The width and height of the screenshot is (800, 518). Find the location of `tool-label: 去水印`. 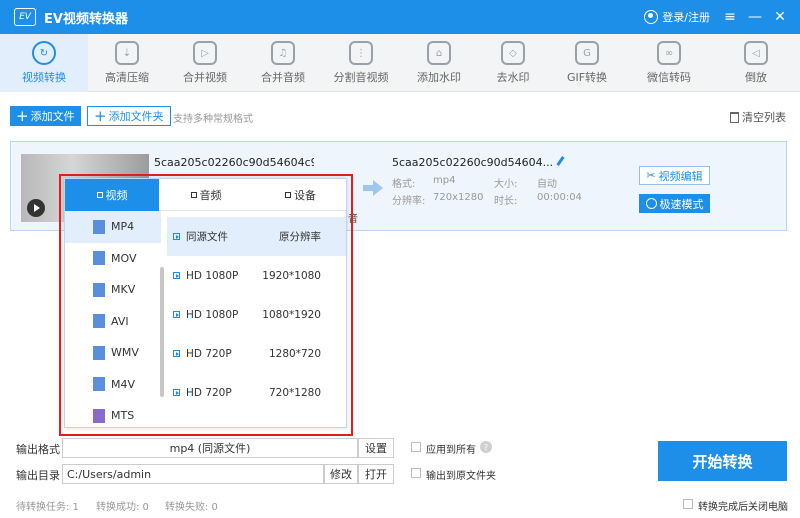

tool-label: 去水印 is located at coordinates (513, 77).